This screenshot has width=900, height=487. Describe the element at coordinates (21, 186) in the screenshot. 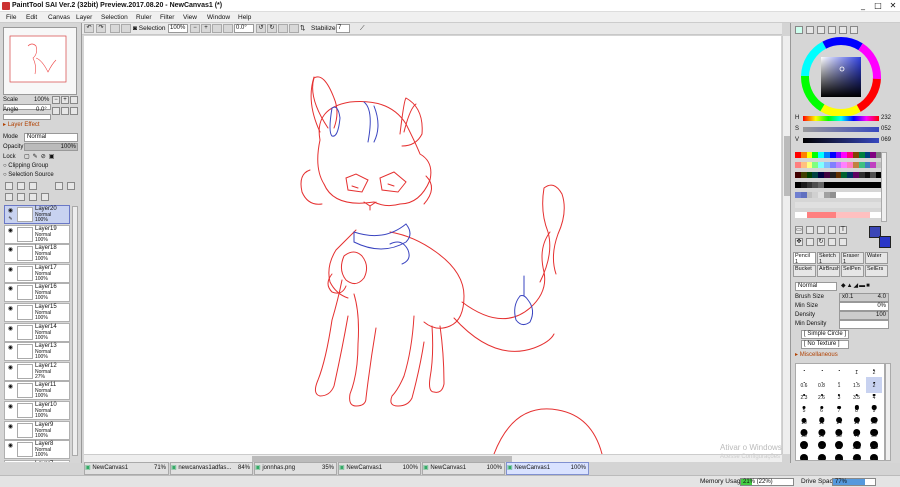

I see `new-folder-icon` at that location.